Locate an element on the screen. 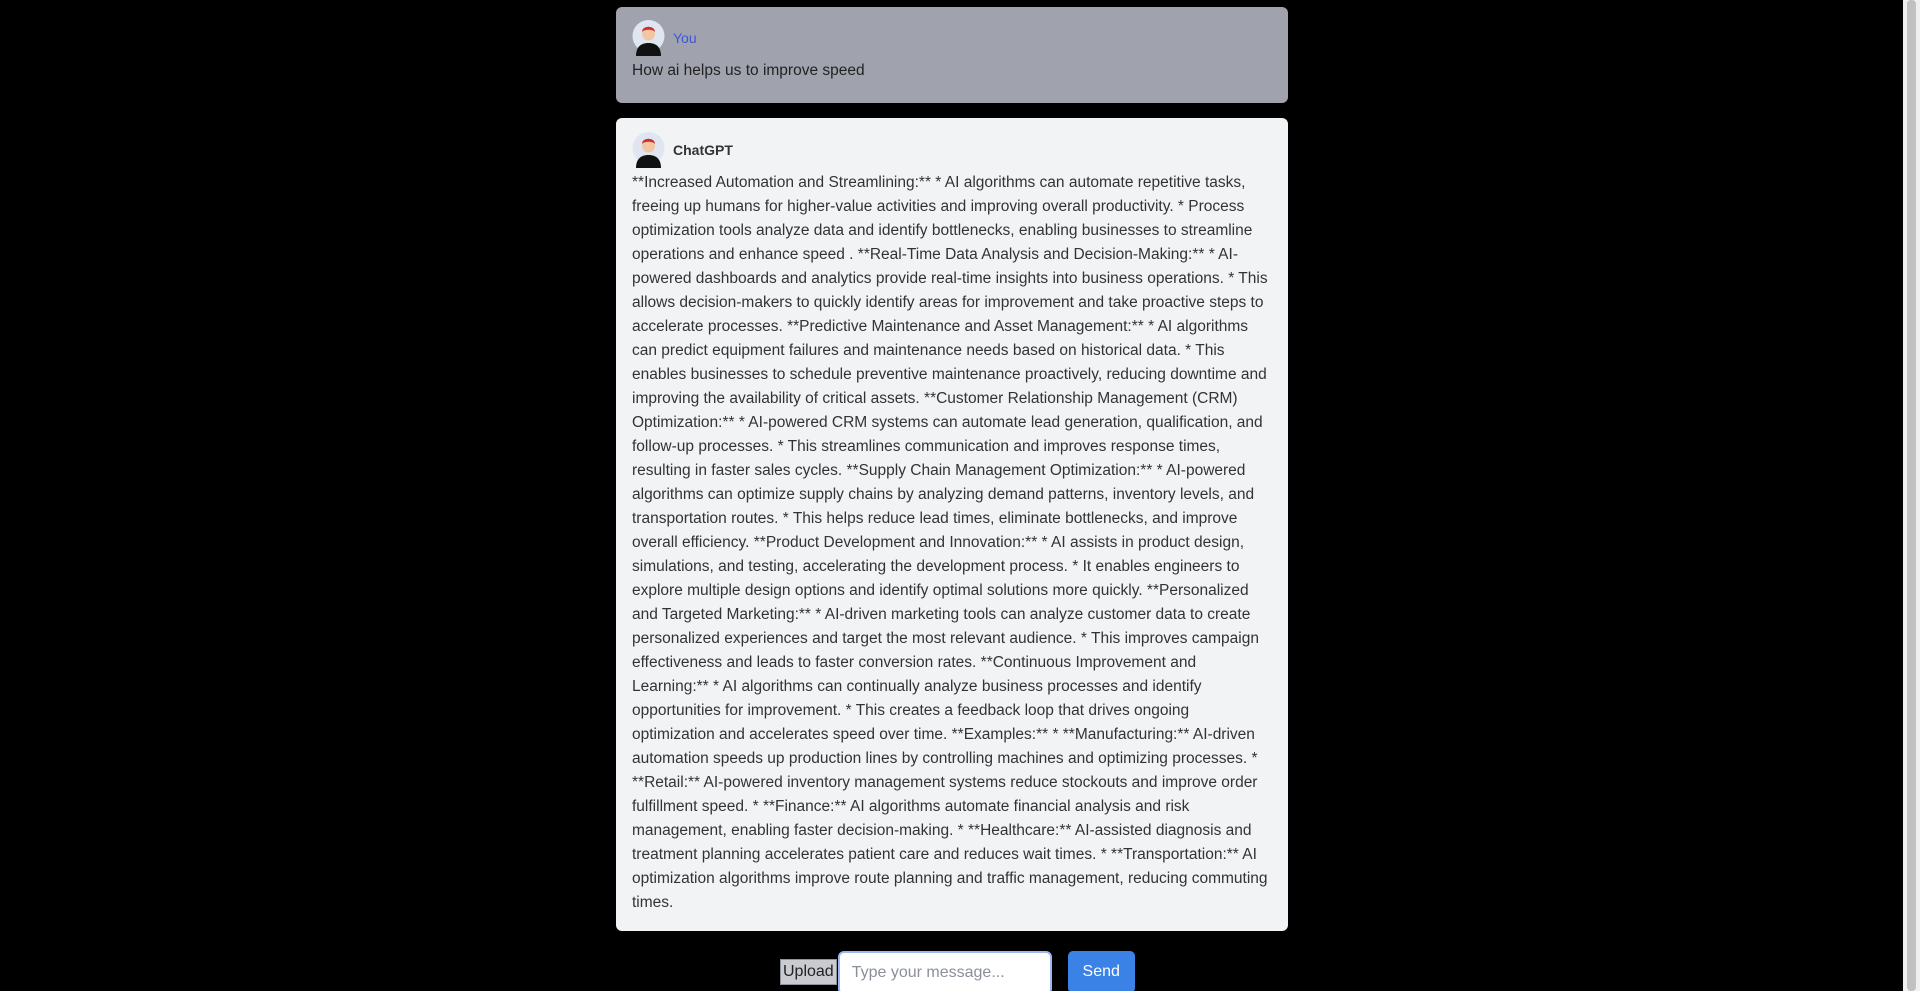 This screenshot has width=1920, height=991. message-text: How ai helps us to improve speed is located at coordinates (748, 70).